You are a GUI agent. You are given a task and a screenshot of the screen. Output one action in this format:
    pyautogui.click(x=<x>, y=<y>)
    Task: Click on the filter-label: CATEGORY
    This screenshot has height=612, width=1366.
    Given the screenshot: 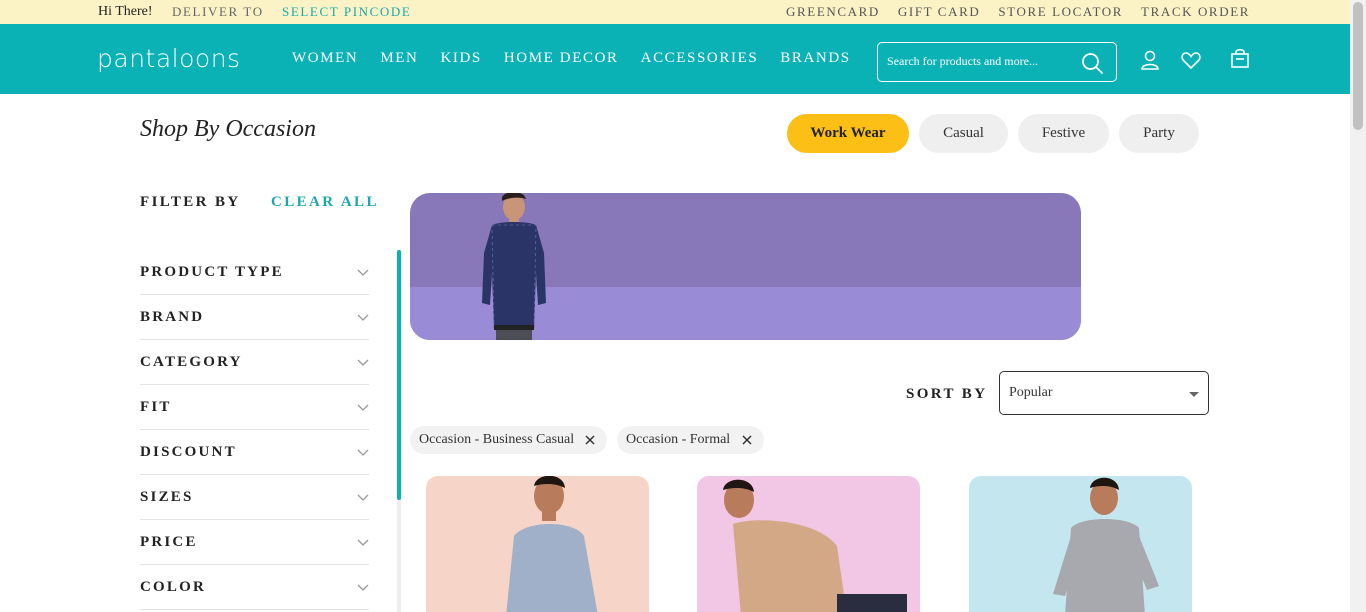 What is the action you would take?
    pyautogui.click(x=191, y=362)
    